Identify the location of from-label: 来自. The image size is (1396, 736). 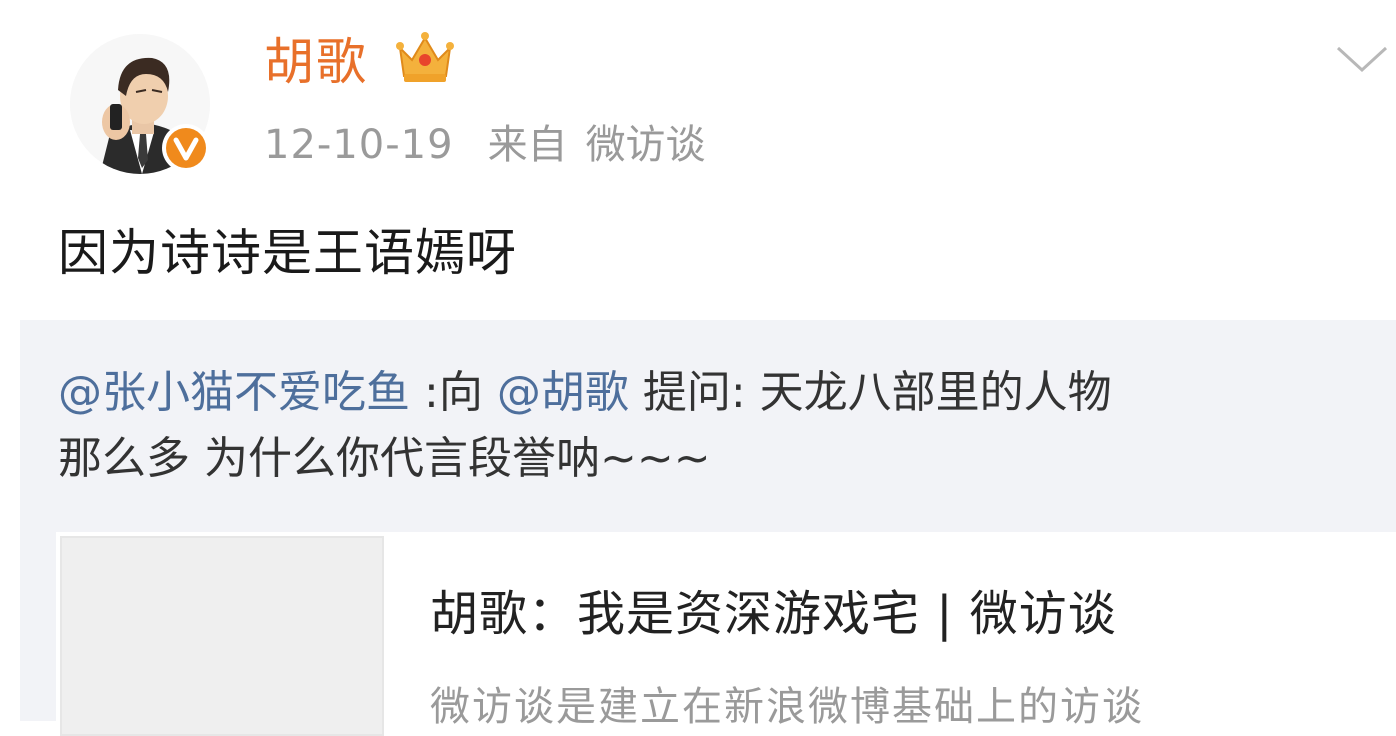
(527, 145).